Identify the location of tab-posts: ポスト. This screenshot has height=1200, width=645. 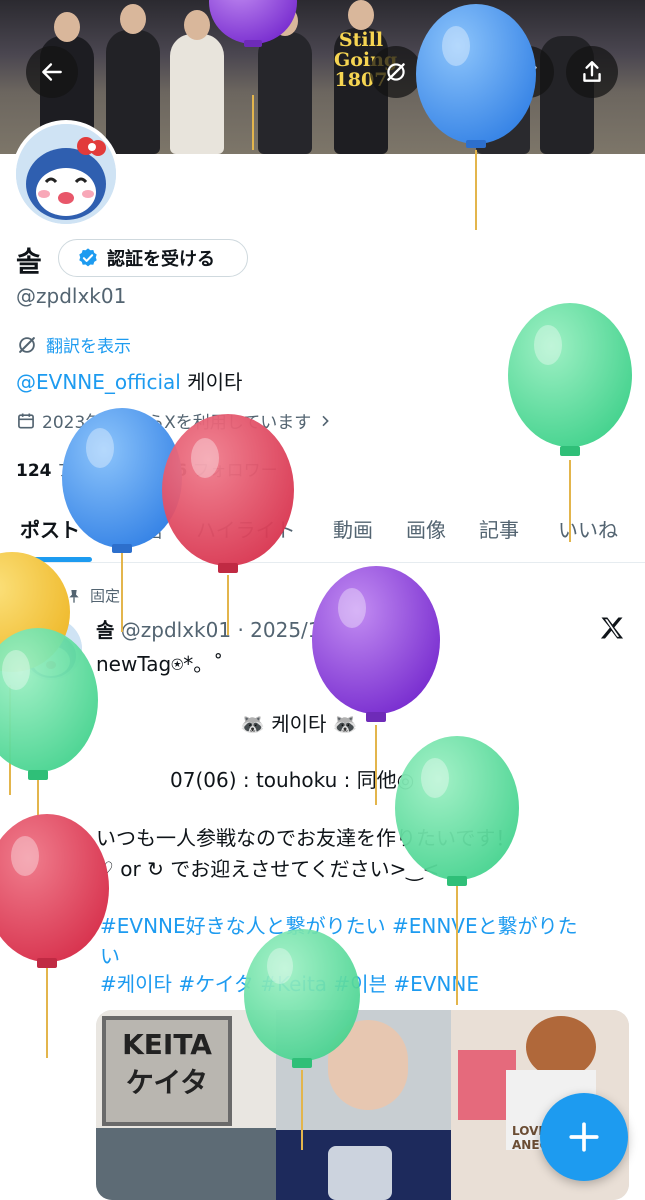
(50, 528).